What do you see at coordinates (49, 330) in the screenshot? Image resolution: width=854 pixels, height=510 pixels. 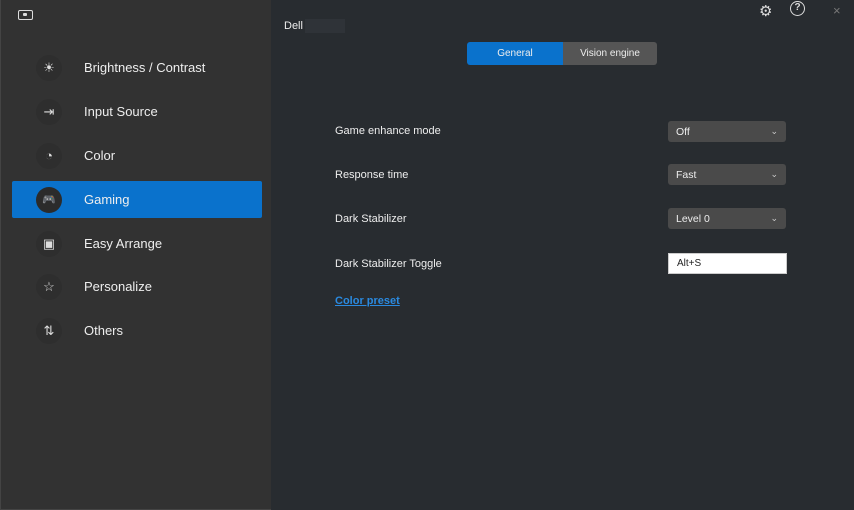 I see `others-icon: ⇅` at bounding box center [49, 330].